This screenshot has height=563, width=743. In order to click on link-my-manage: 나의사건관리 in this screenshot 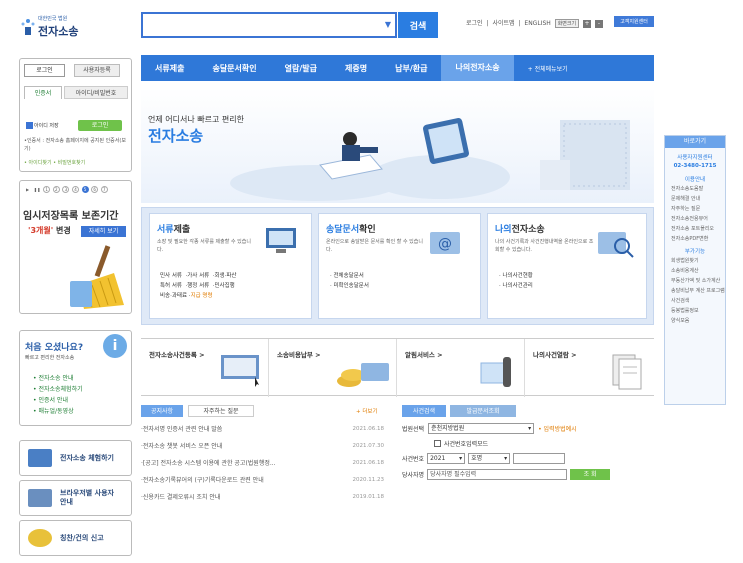, I will do `click(518, 286)`.